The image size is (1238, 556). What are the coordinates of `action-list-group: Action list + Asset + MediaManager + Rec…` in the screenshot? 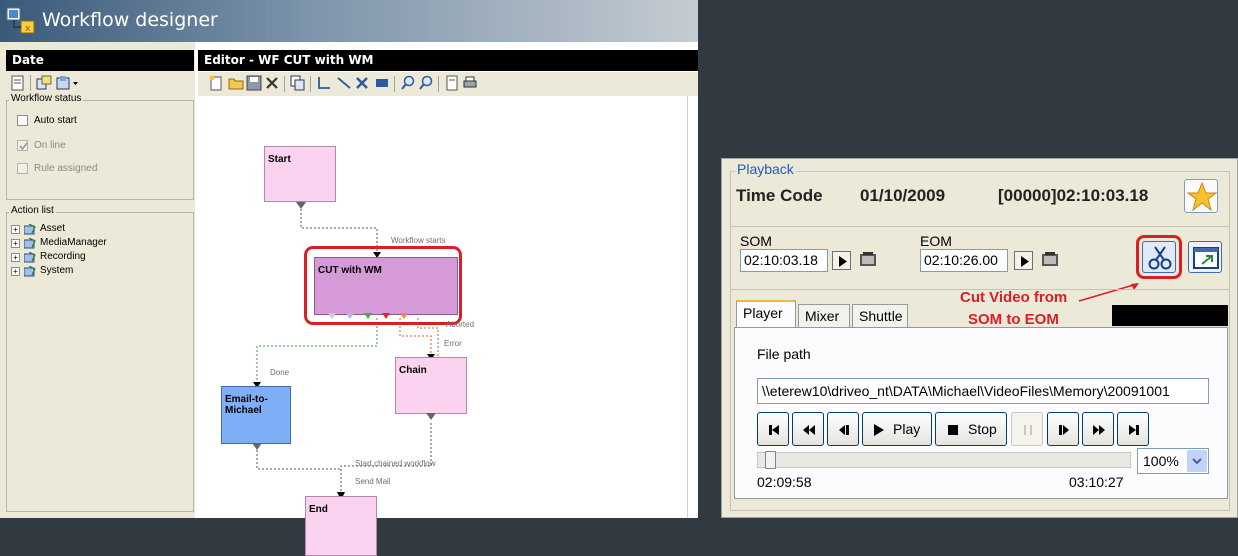 It's located at (100, 358).